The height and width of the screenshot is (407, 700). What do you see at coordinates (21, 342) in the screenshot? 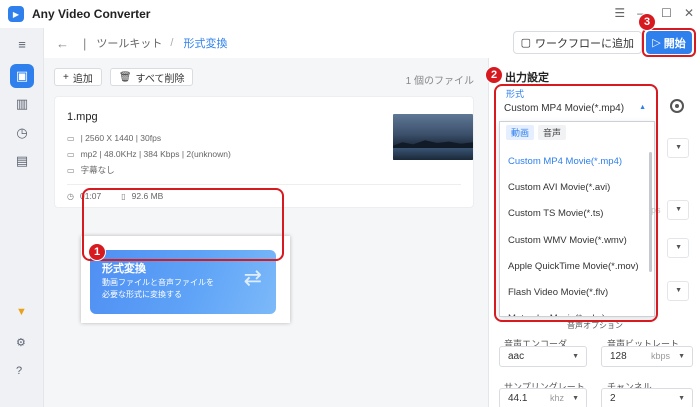
I see `settings-icon: ⚙` at bounding box center [21, 342].